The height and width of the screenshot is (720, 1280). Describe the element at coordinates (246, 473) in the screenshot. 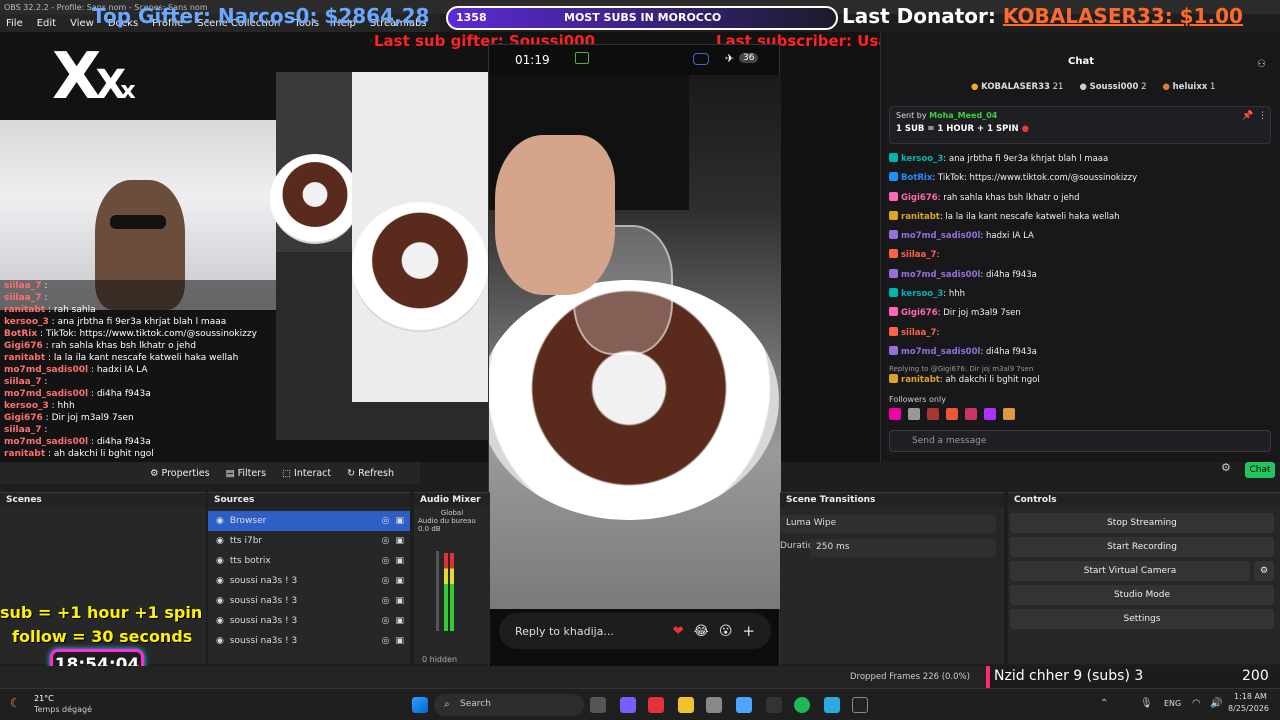

I see `filters-button: ▤ Filters` at that location.